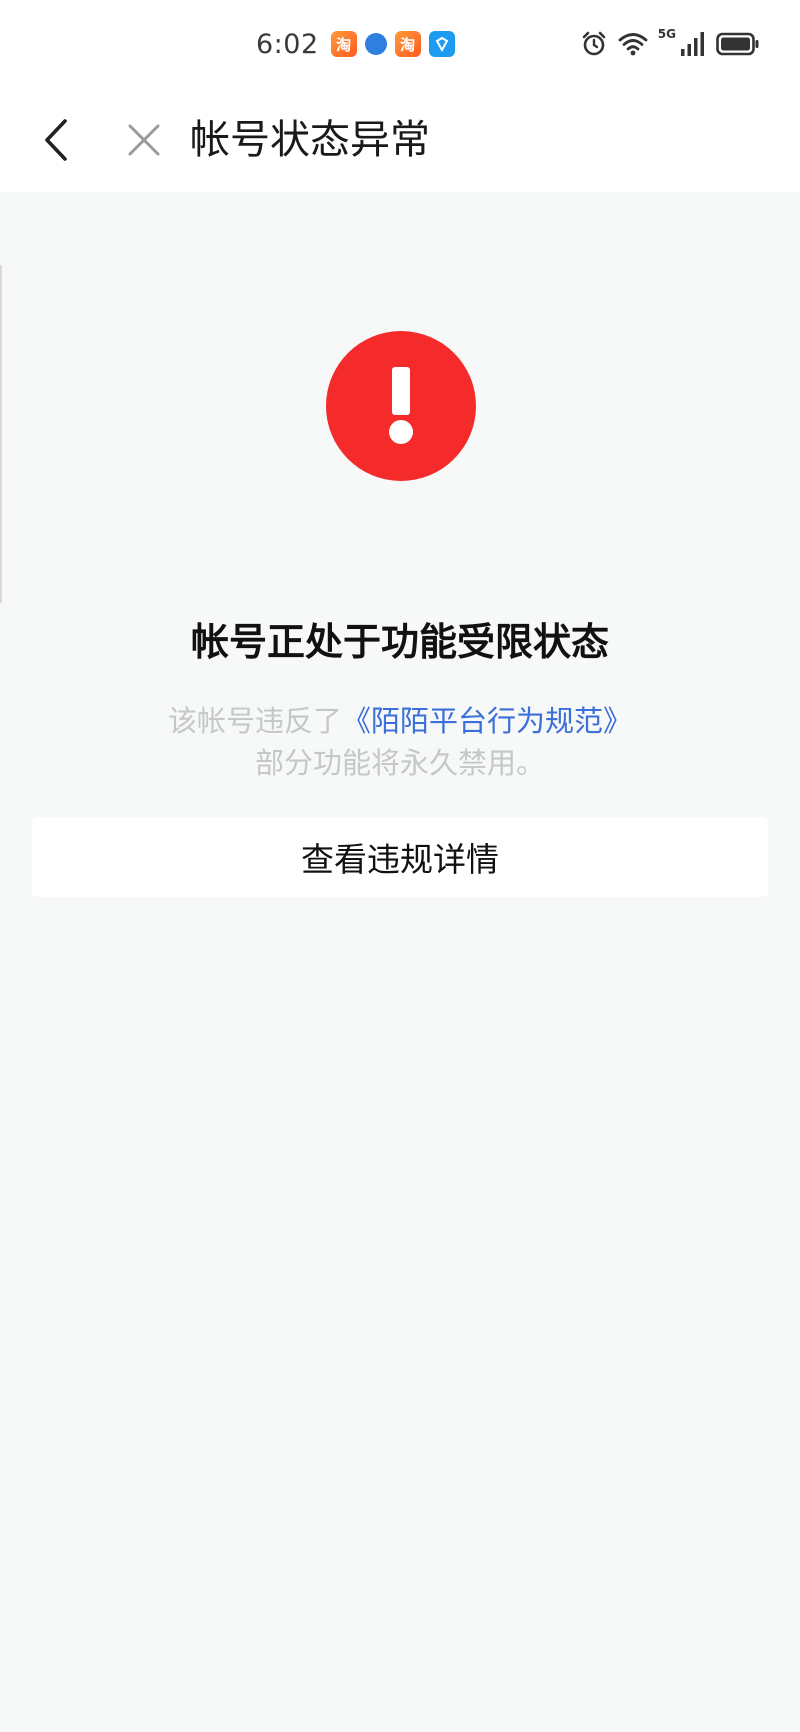 This screenshot has height=1732, width=800. What do you see at coordinates (310, 140) in the screenshot?
I see `page-title: 帐号状态异常` at bounding box center [310, 140].